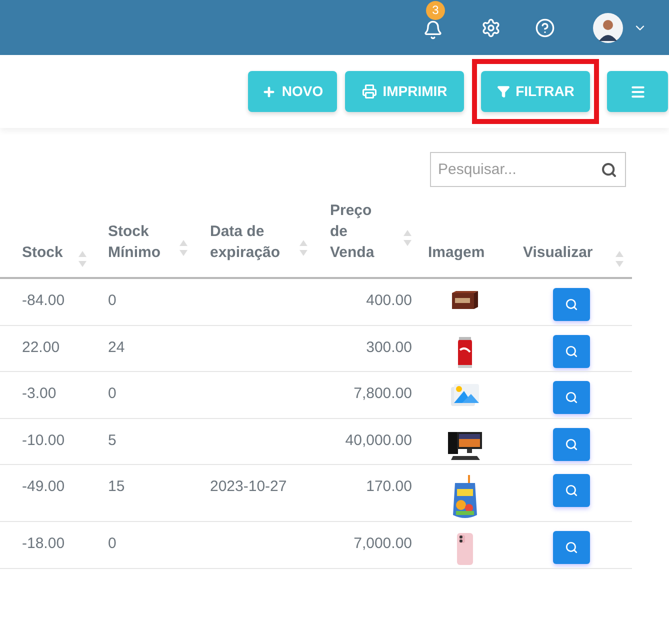 This screenshot has width=669, height=641. What do you see at coordinates (608, 27) in the screenshot?
I see `avatar` at bounding box center [608, 27].